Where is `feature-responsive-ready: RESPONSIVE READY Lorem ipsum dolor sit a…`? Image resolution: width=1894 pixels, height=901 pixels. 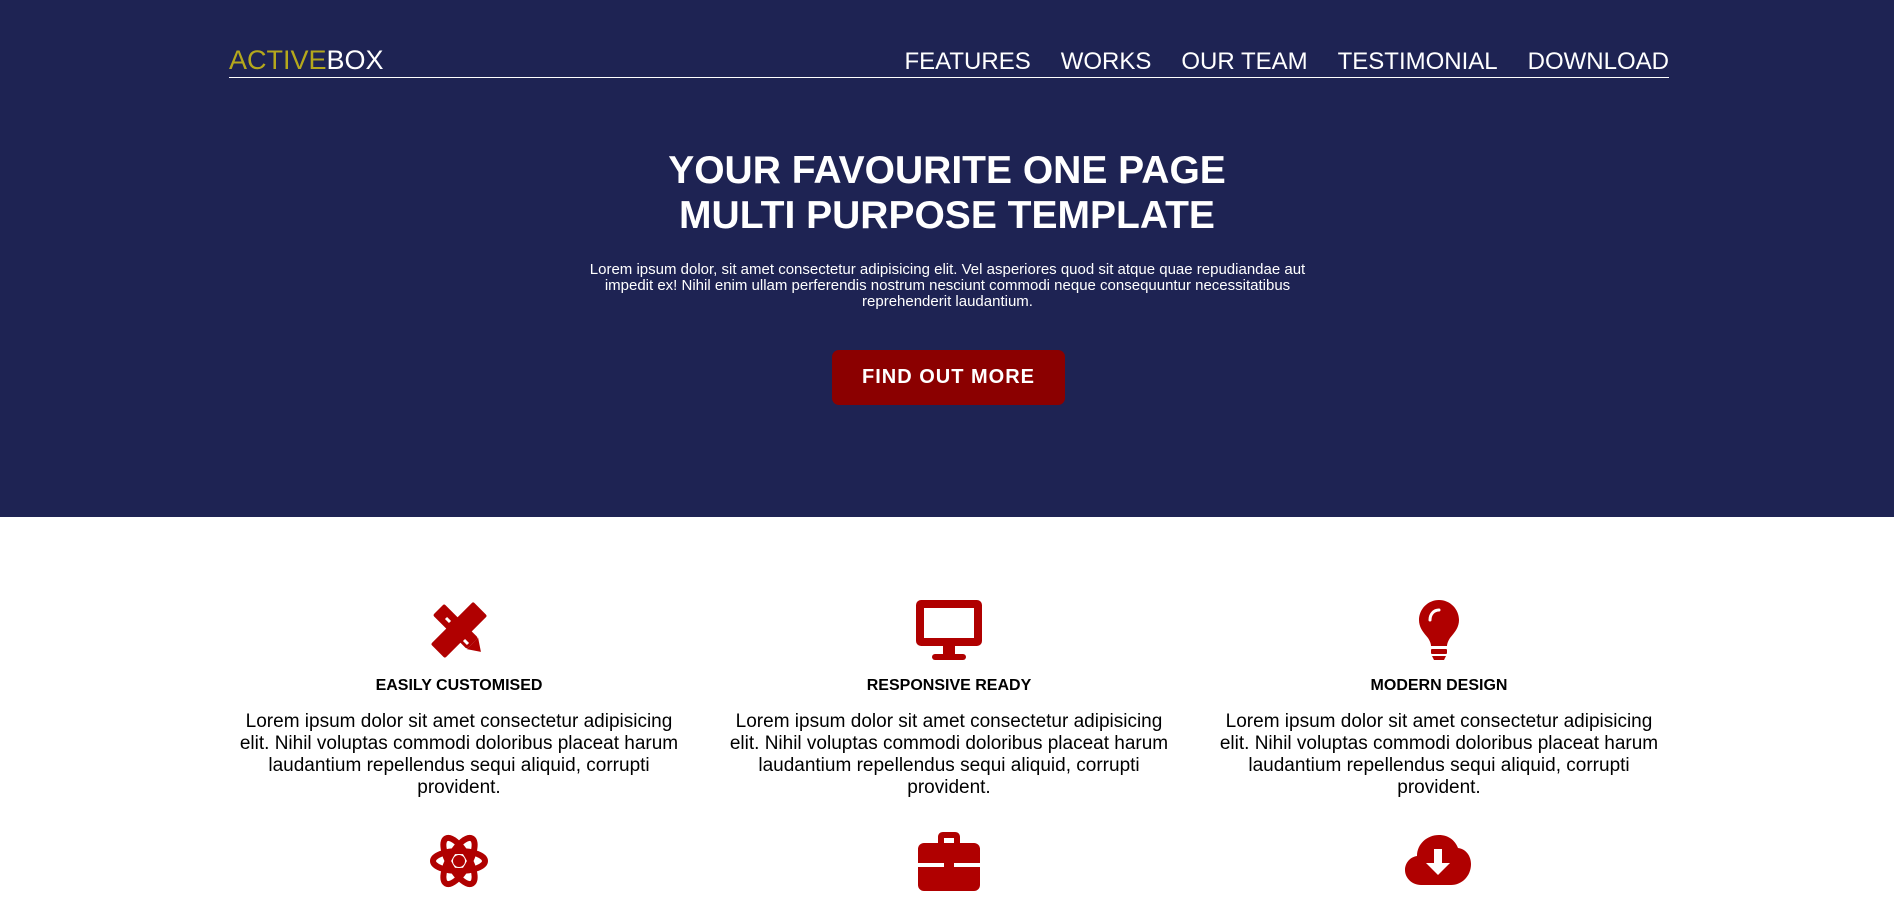 feature-responsive-ready: RESPONSIVE READY Lorem ipsum dolor sit a… is located at coordinates (949, 698).